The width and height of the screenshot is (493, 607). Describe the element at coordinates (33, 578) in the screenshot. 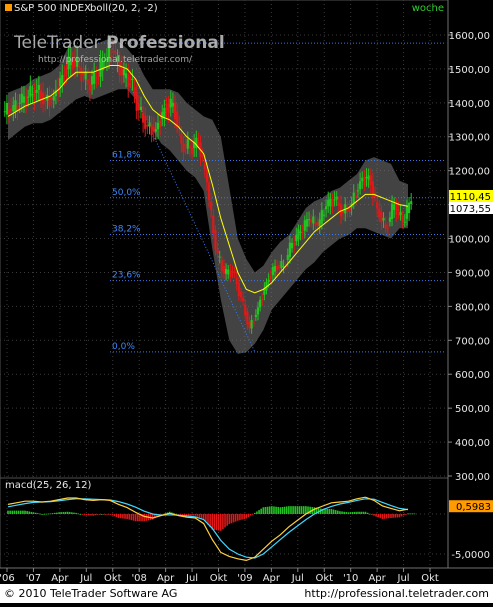

I see `x-tick-label: '07` at that location.